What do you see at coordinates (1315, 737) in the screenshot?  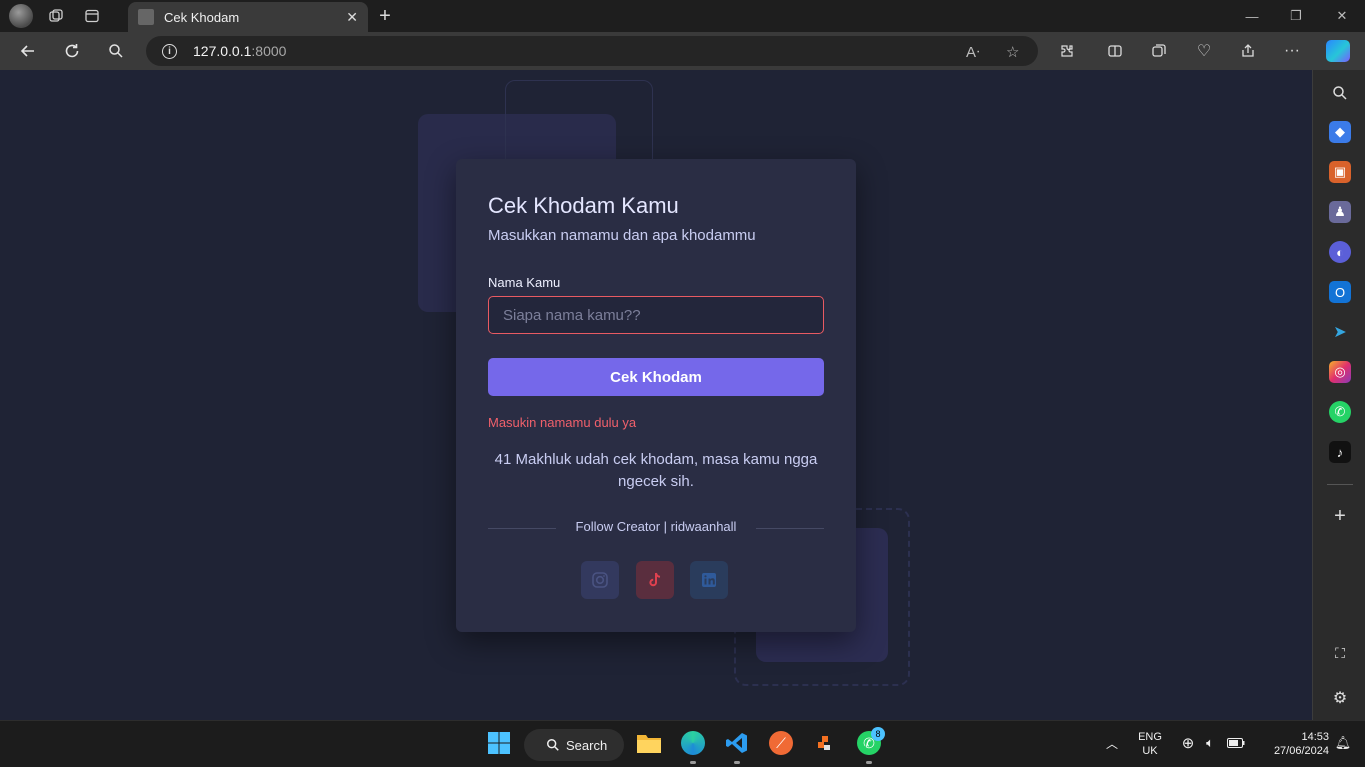 I see `clock-time: 14:53` at bounding box center [1315, 737].